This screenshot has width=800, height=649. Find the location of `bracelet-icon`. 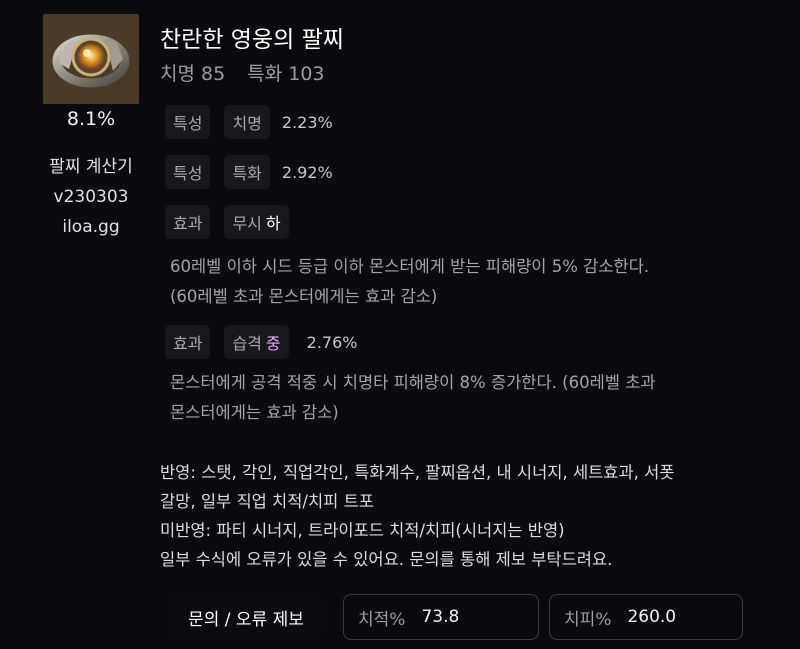

bracelet-icon is located at coordinates (91, 61).